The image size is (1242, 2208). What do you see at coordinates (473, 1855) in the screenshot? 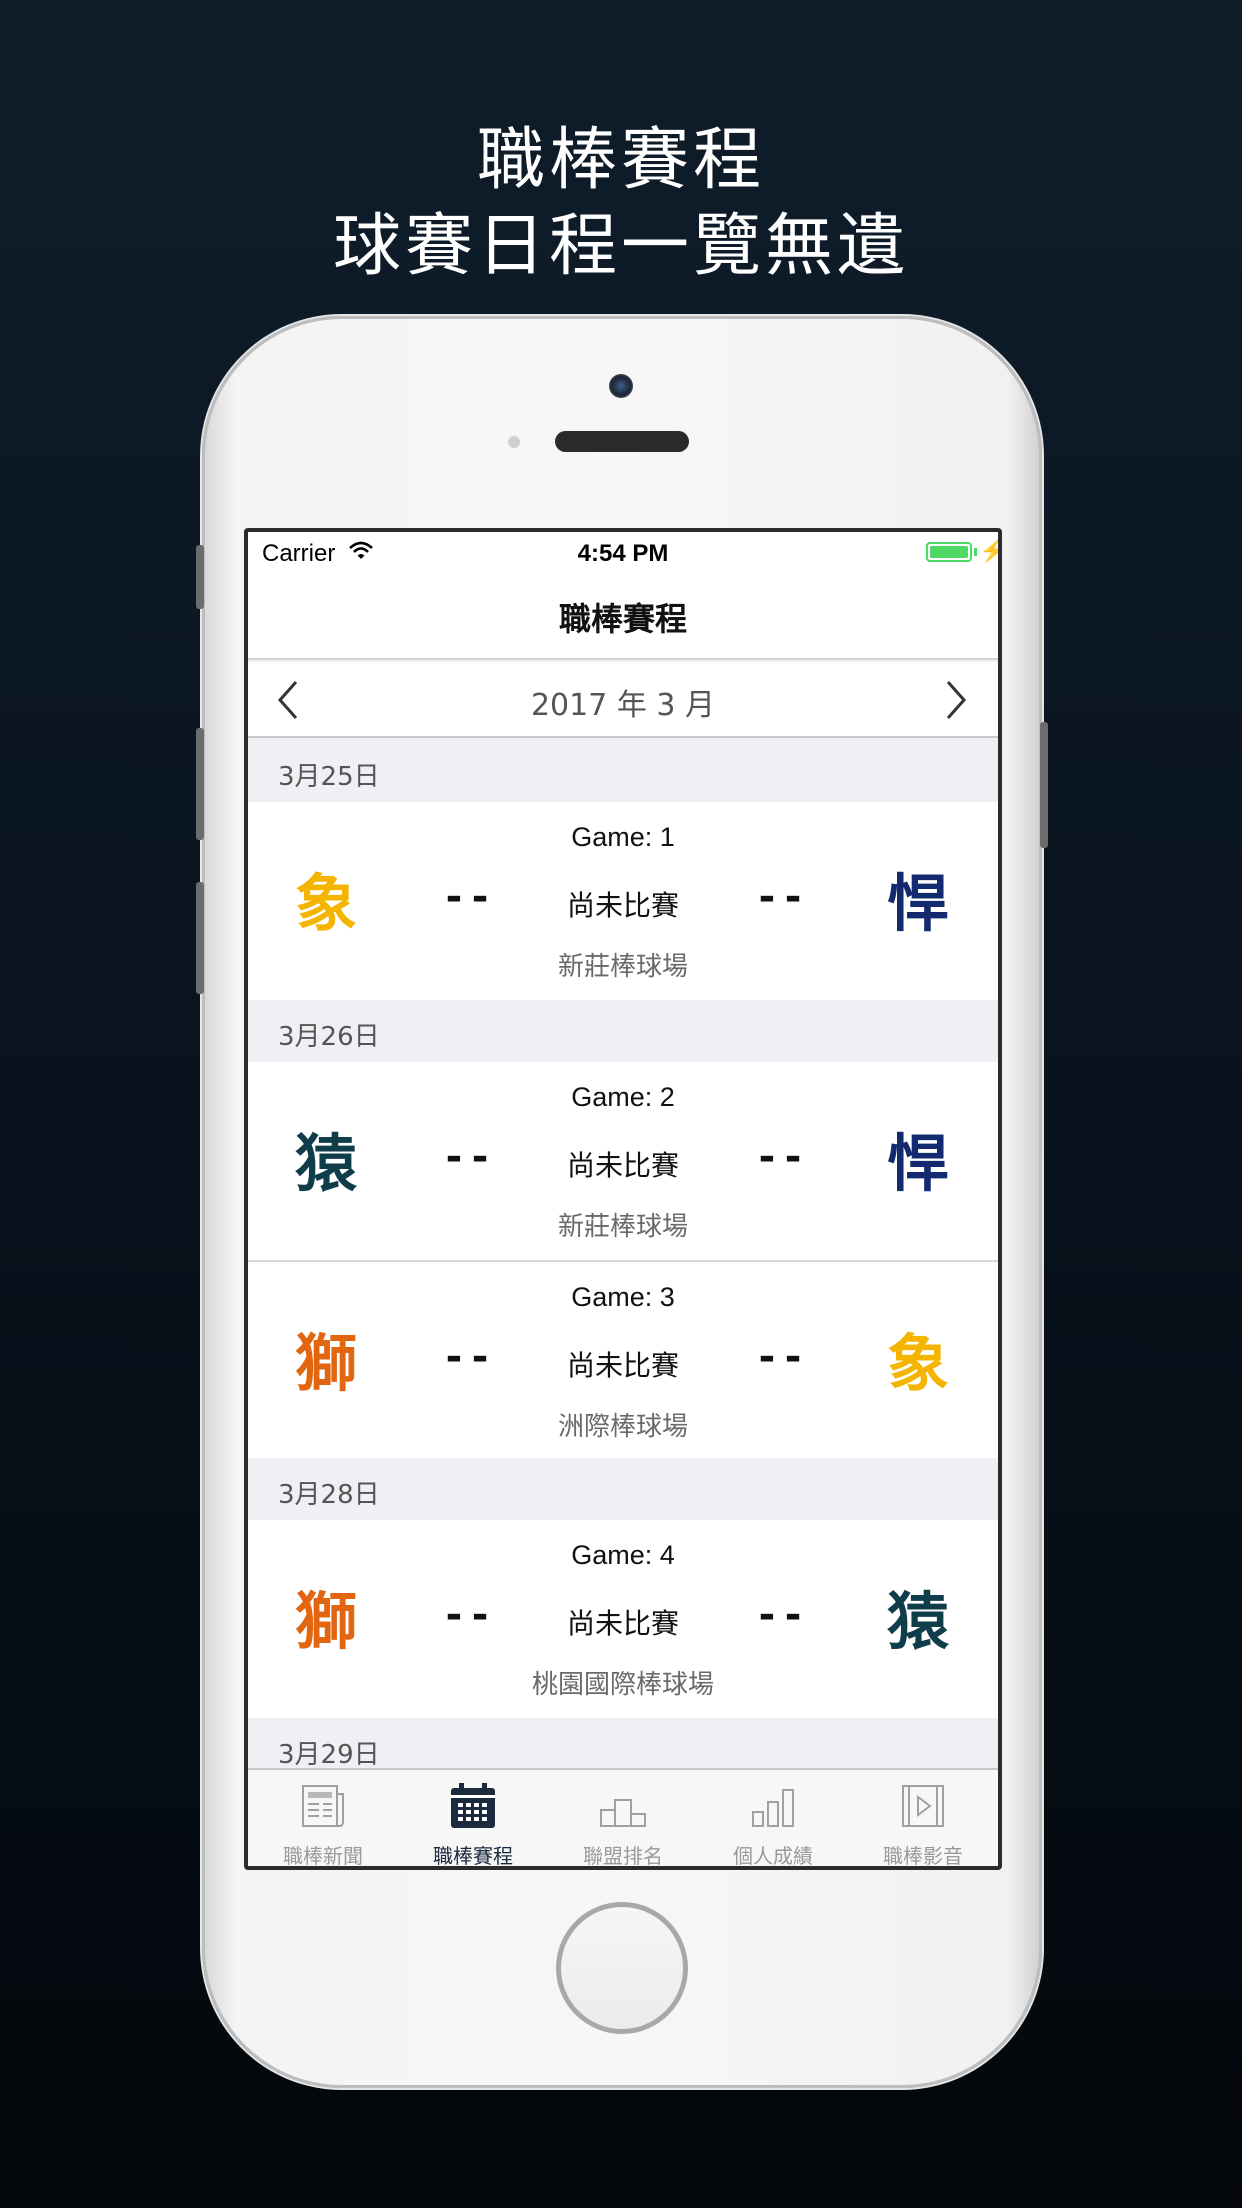
I see `tab-label: 職棒賽程` at bounding box center [473, 1855].